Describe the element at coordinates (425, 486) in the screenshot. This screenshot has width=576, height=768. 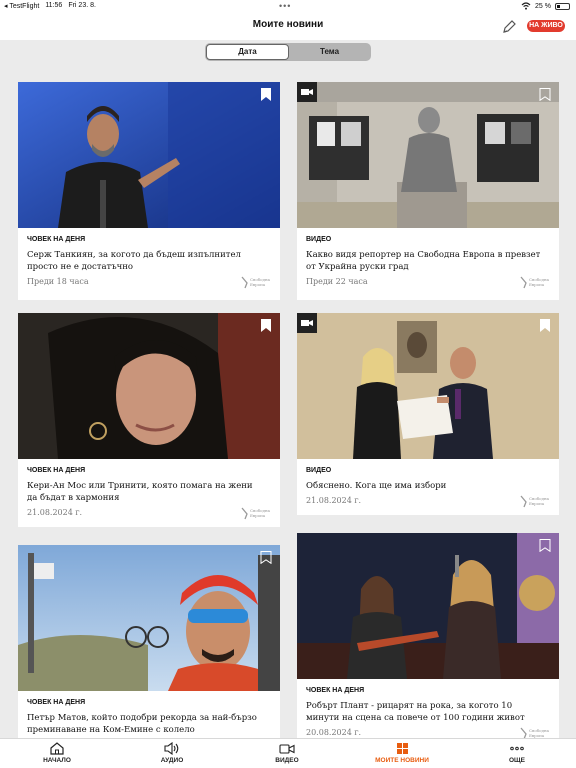
I see `article-headline: Обяснено. Кога ще има избори` at that location.